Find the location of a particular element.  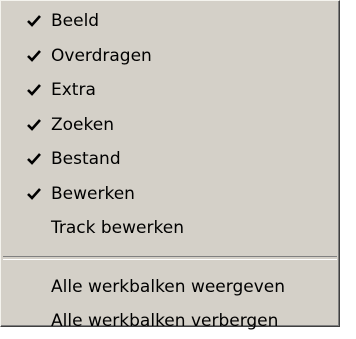

menu-item-label: Alle werkbalken verbergen is located at coordinates (165, 321).